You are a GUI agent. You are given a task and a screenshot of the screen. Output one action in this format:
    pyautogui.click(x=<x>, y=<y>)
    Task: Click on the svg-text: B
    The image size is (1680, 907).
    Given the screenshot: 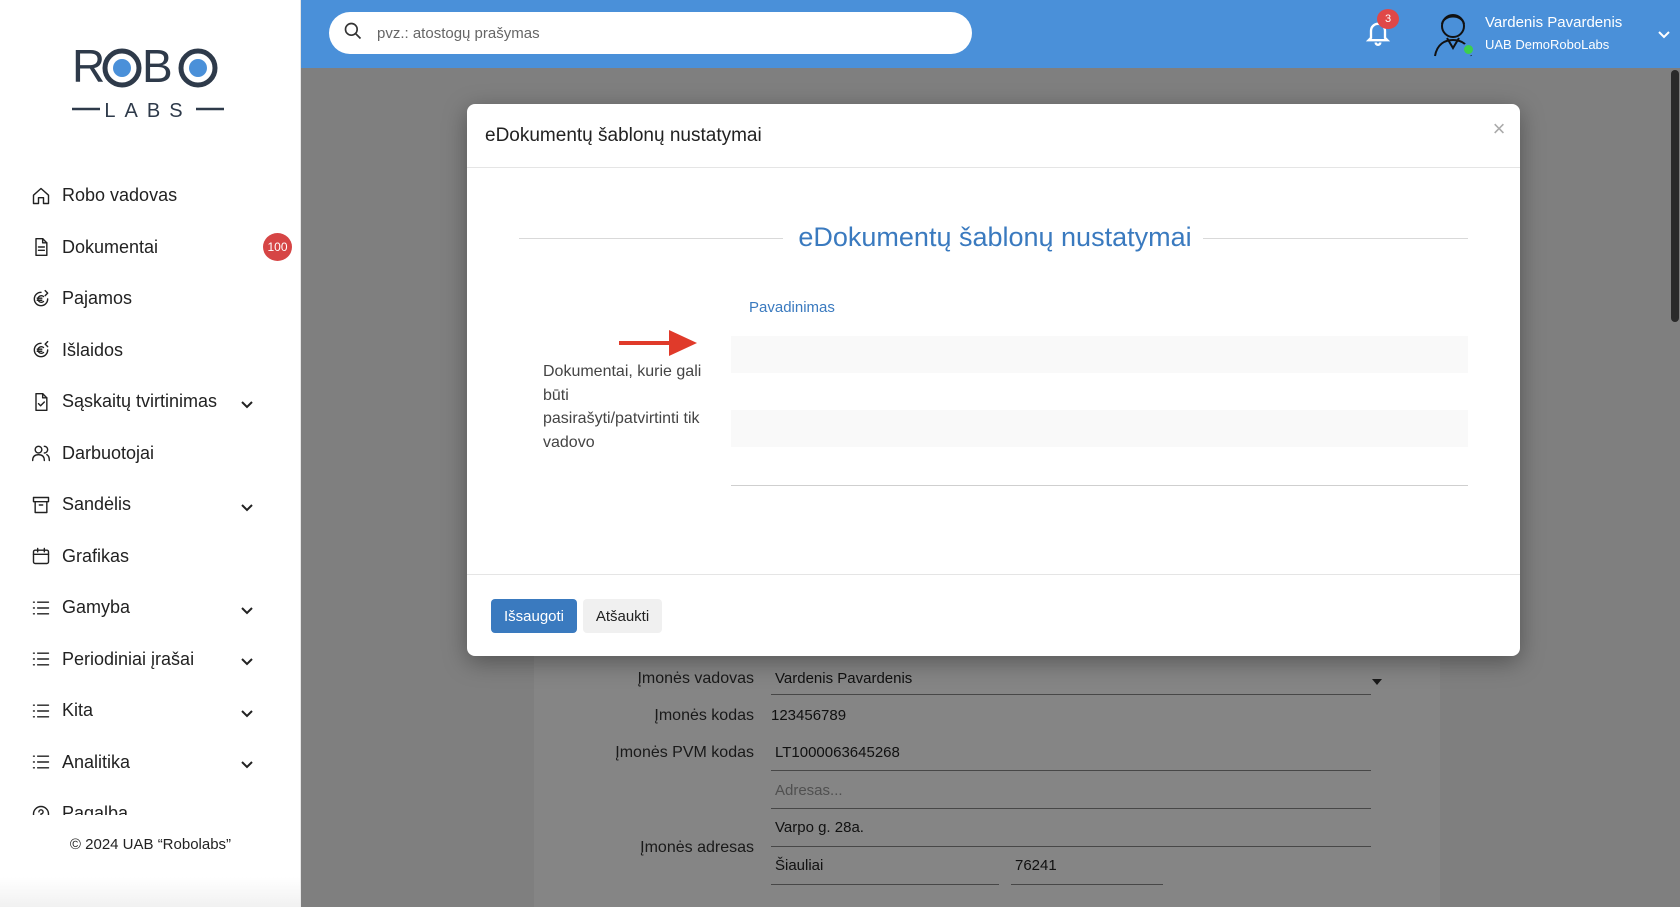 What is the action you would take?
    pyautogui.click(x=157, y=68)
    